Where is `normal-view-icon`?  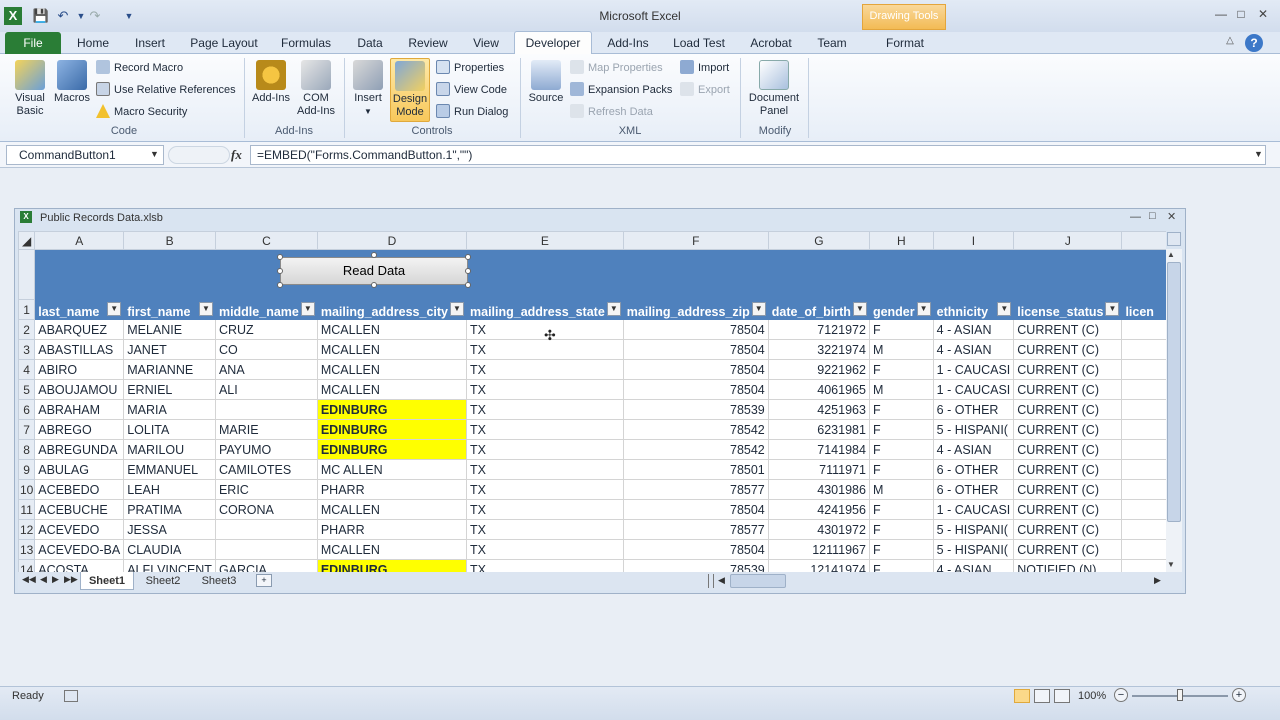 normal-view-icon is located at coordinates (1022, 696).